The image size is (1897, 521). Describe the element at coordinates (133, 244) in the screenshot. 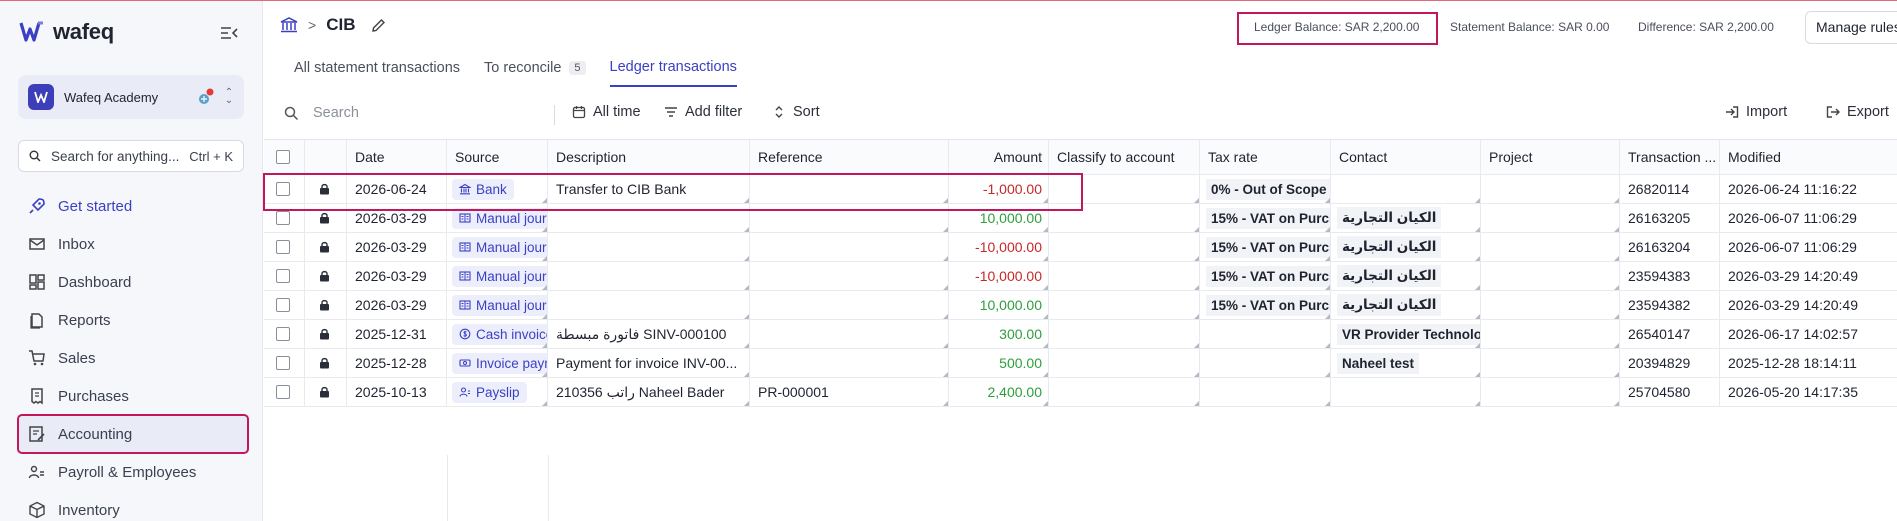

I see `nav-inbox: Inbox` at that location.